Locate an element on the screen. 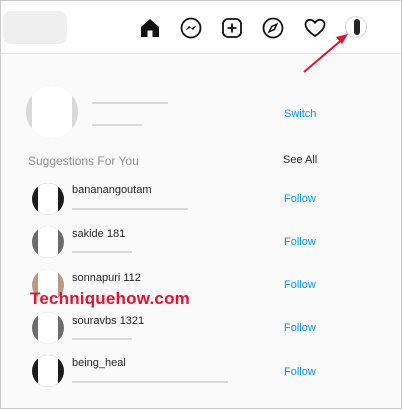  annotation-arrow-icon is located at coordinates (325, 53).